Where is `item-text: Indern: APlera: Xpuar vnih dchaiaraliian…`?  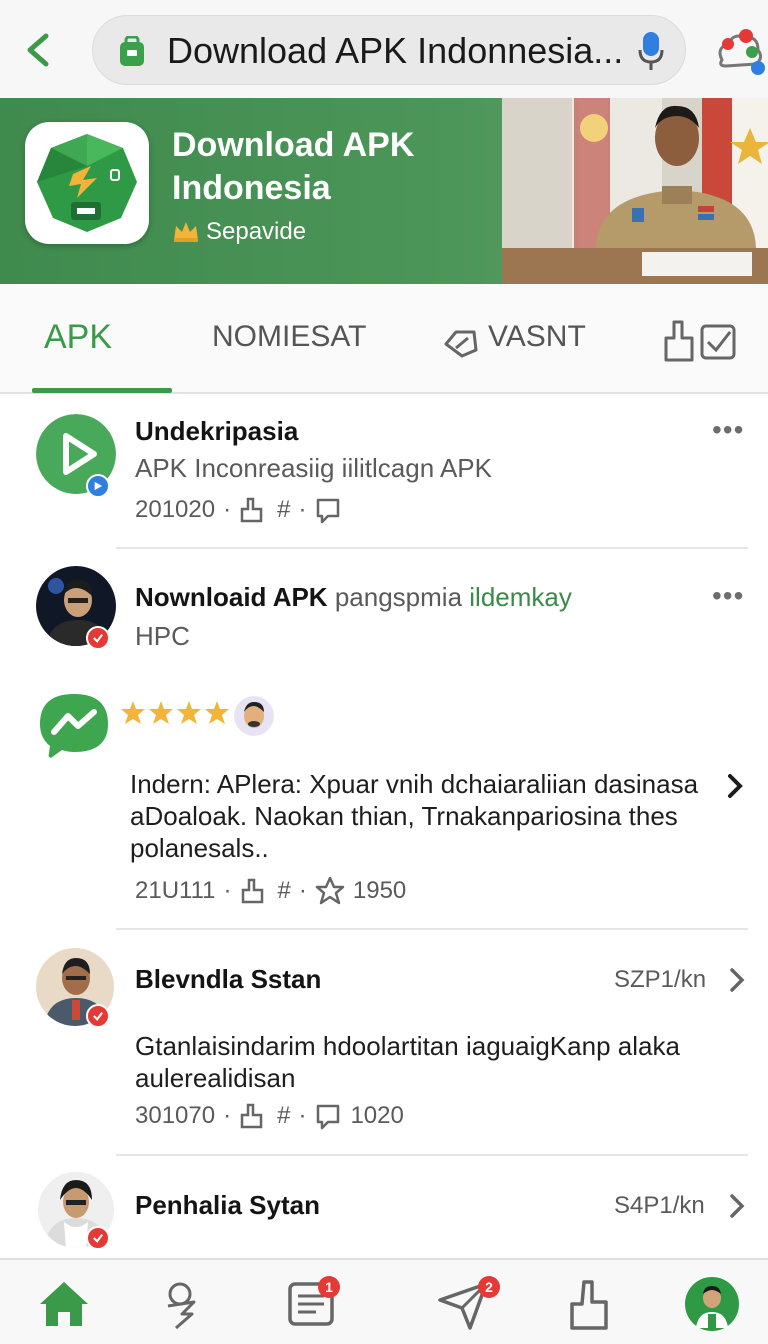
item-text: Indern: APlera: Xpuar vnih dchaiaraliian… is located at coordinates (414, 816).